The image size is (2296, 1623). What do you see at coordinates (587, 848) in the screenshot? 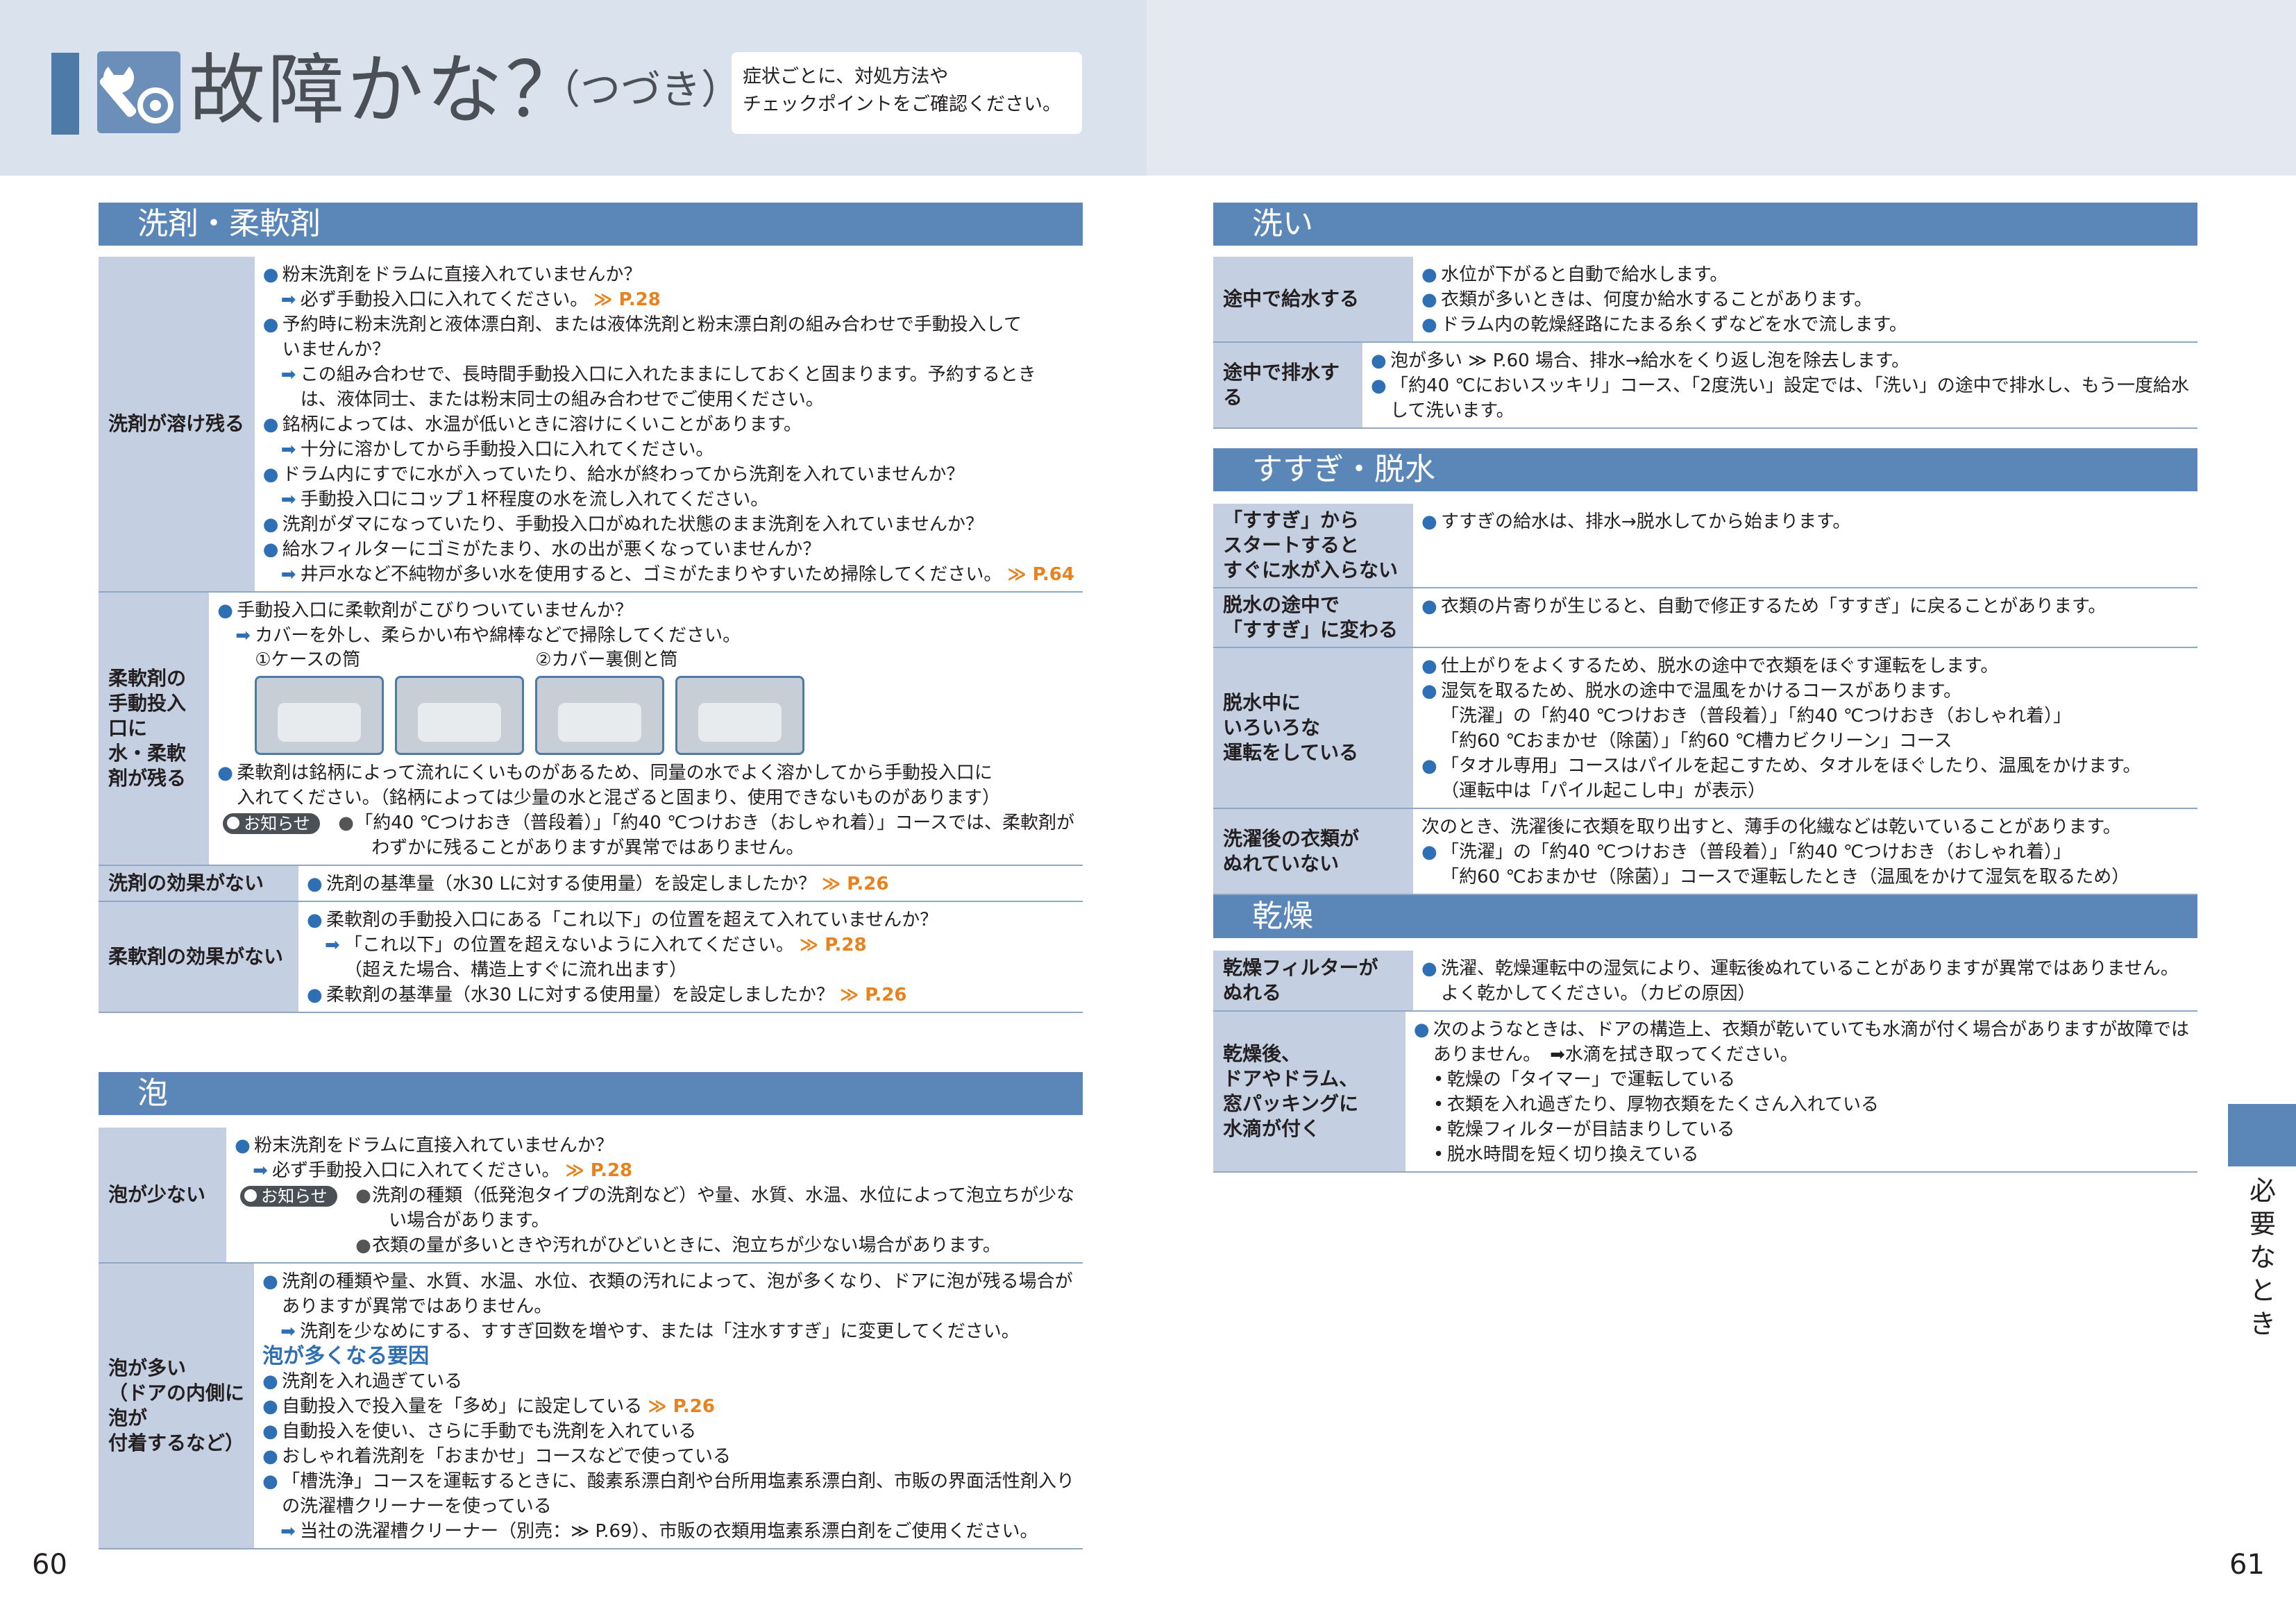
I see `line-text: わずかに残ることがありますが異常ではありません。` at bounding box center [587, 848].